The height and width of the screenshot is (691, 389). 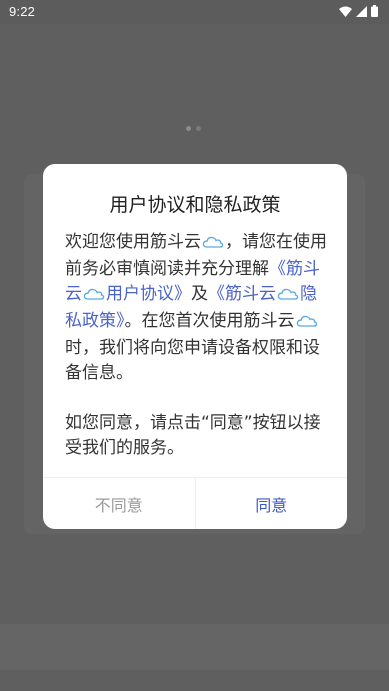 What do you see at coordinates (199, 294) in the screenshot?
I see `body-text: 及` at bounding box center [199, 294].